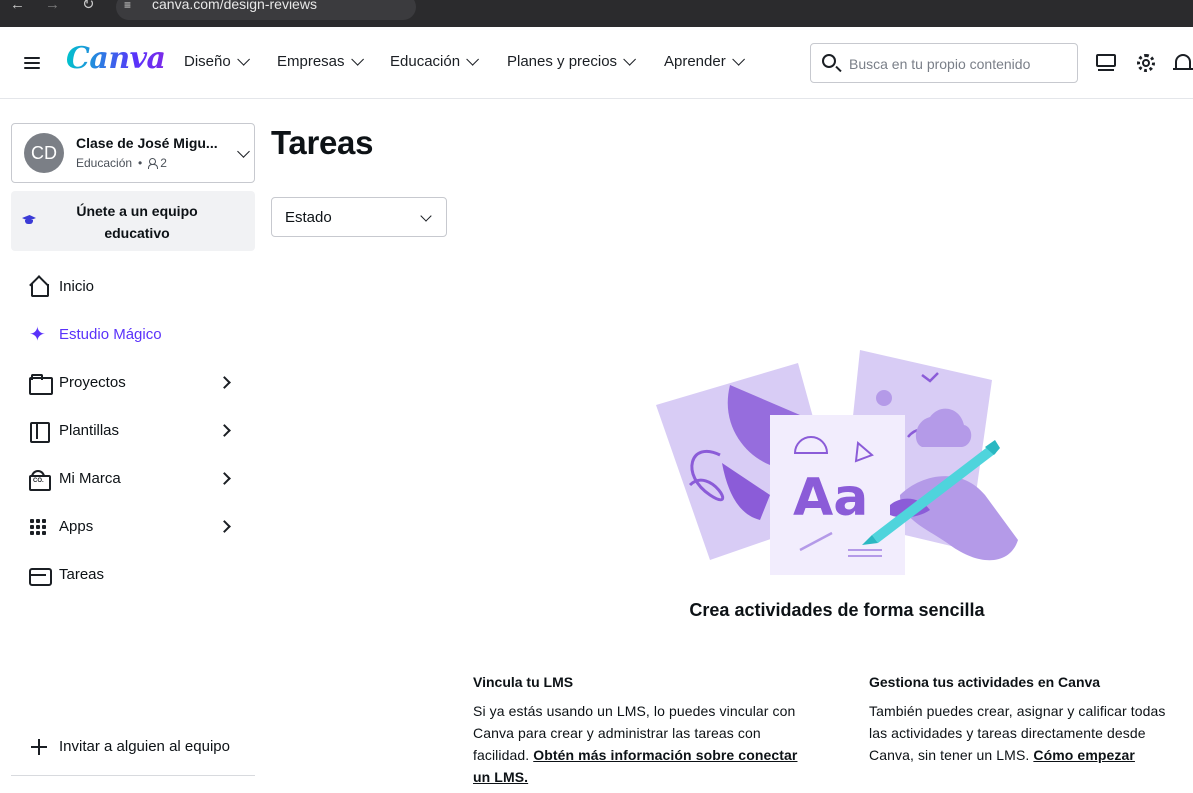 The width and height of the screenshot is (1193, 793). I want to click on home-icon, so click(39, 287).